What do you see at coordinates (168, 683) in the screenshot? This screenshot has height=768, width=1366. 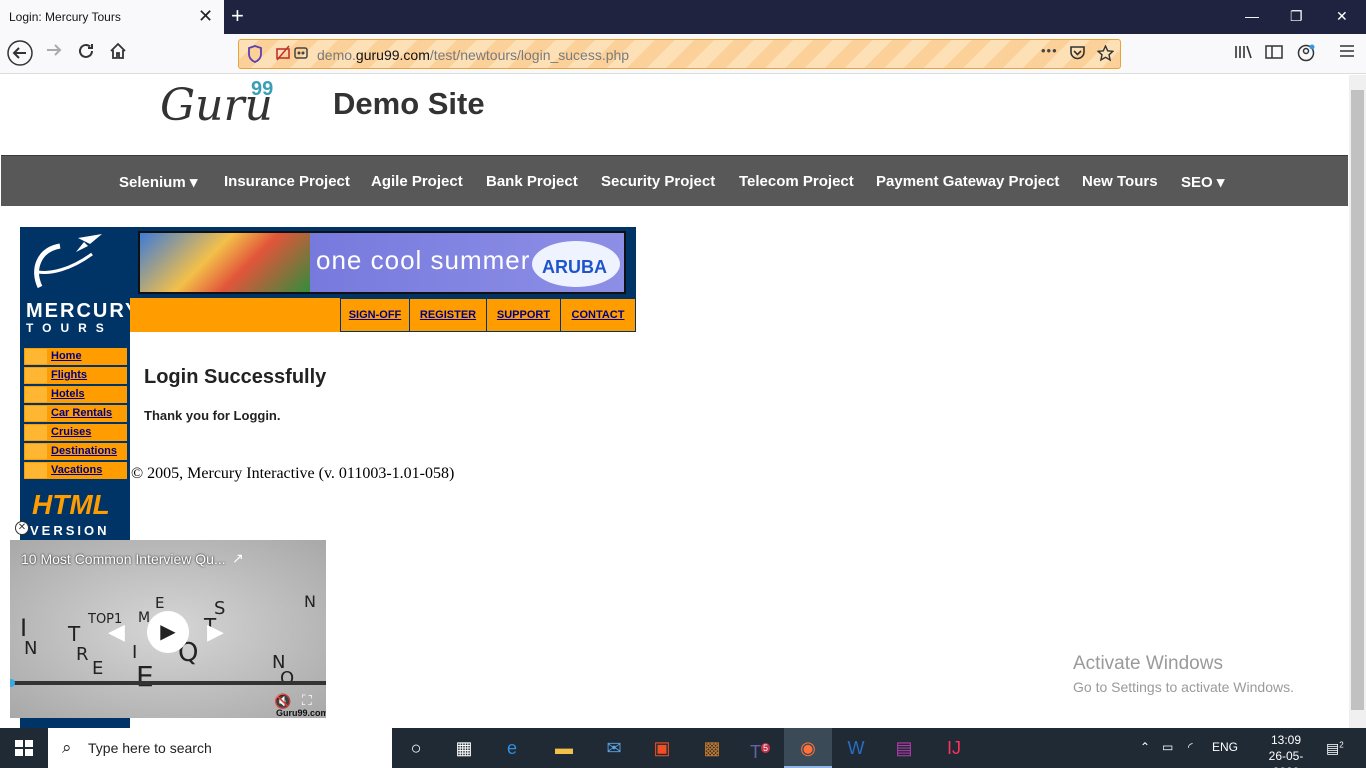 I see `video-progress-bar` at bounding box center [168, 683].